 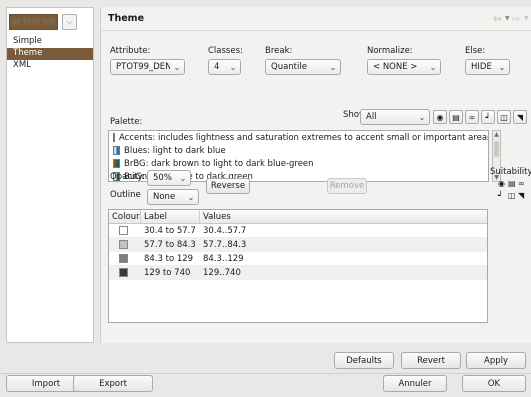 I want to click on label-cell: 129 to 740, so click(x=170, y=273).